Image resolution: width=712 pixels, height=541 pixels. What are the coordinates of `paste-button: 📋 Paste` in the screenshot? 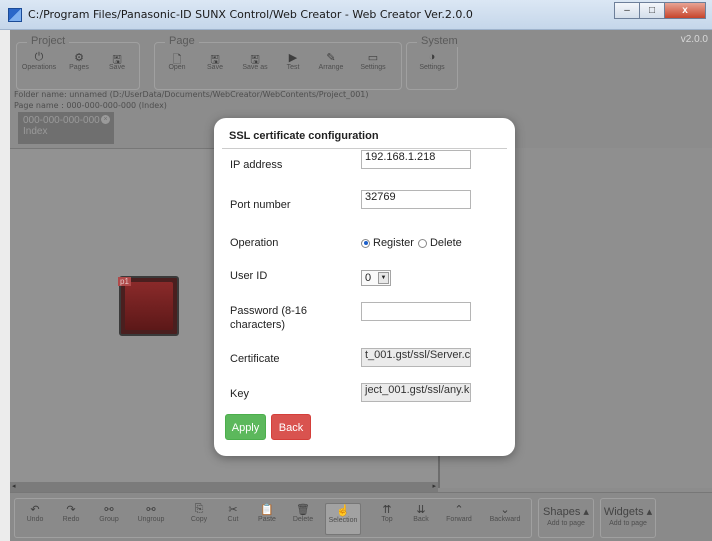 It's located at (267, 513).